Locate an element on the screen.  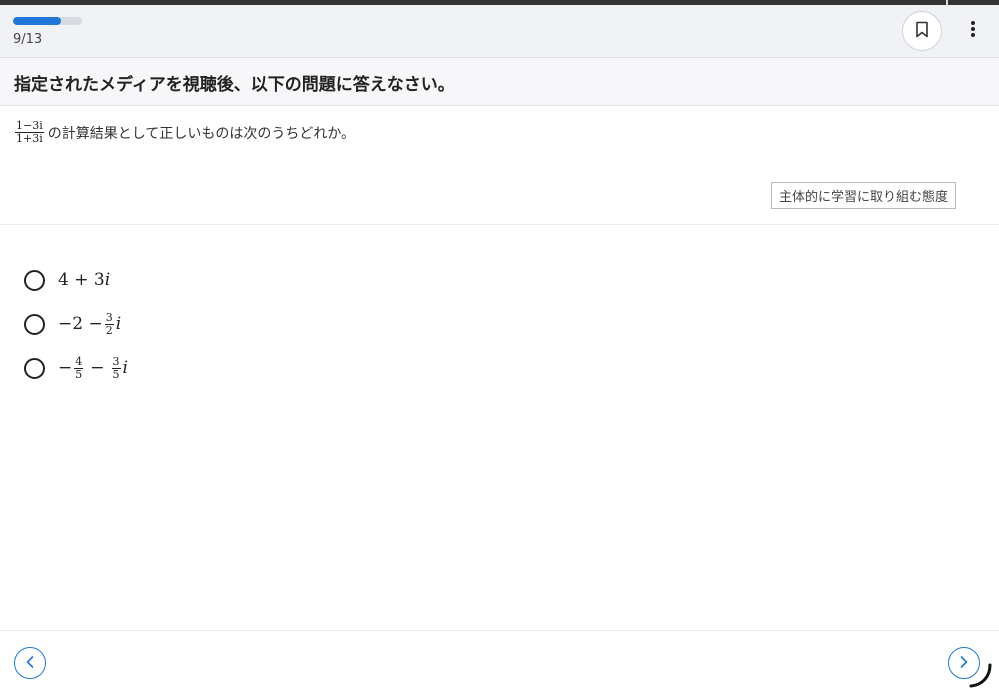
answer-options: 4 + 3i −2 − 3 2 i − 4 5 − 3 5 i is located at coordinates (76, 324).